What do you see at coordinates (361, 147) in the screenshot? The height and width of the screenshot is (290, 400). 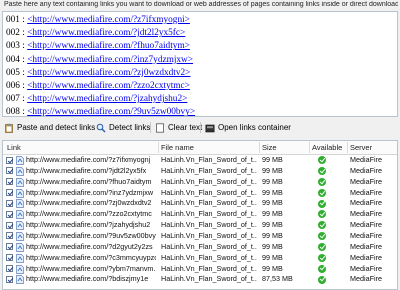 I see `column-header-server: Server` at bounding box center [361, 147].